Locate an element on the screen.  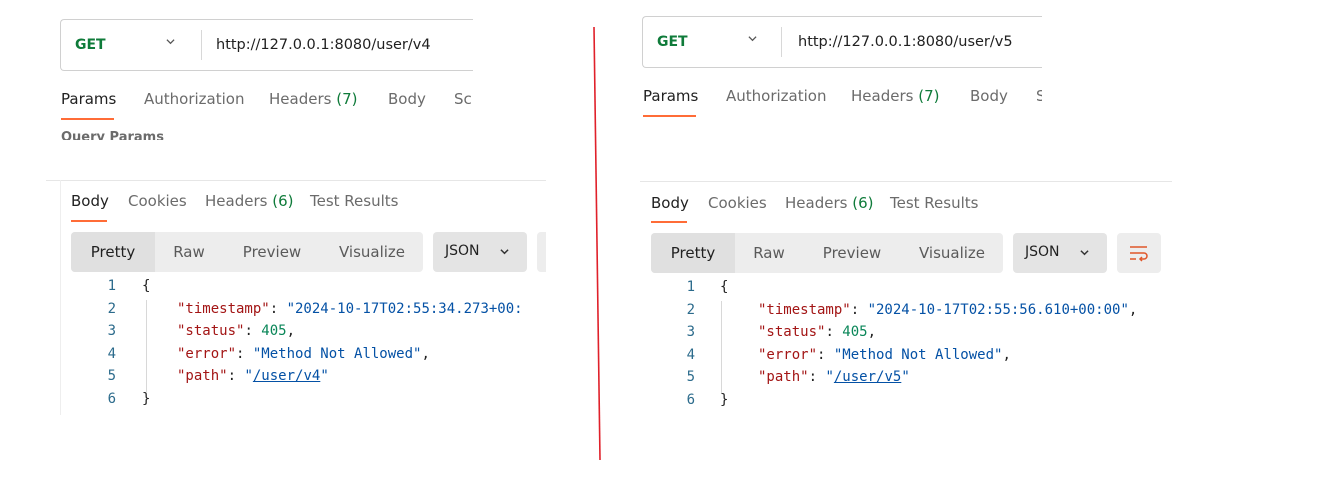
left-view-mode-group: Pretty Raw Preview Visualize is located at coordinates (247, 252).